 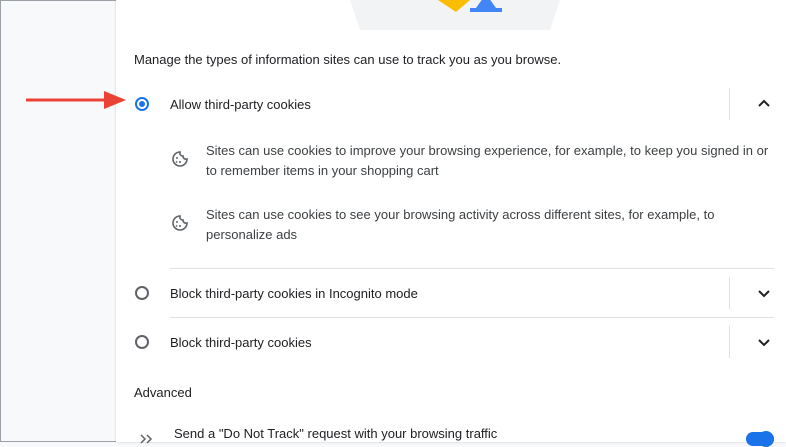 I want to click on option-label-allow-third-party-cookies: Allow third-party cookies, so click(x=240, y=104).